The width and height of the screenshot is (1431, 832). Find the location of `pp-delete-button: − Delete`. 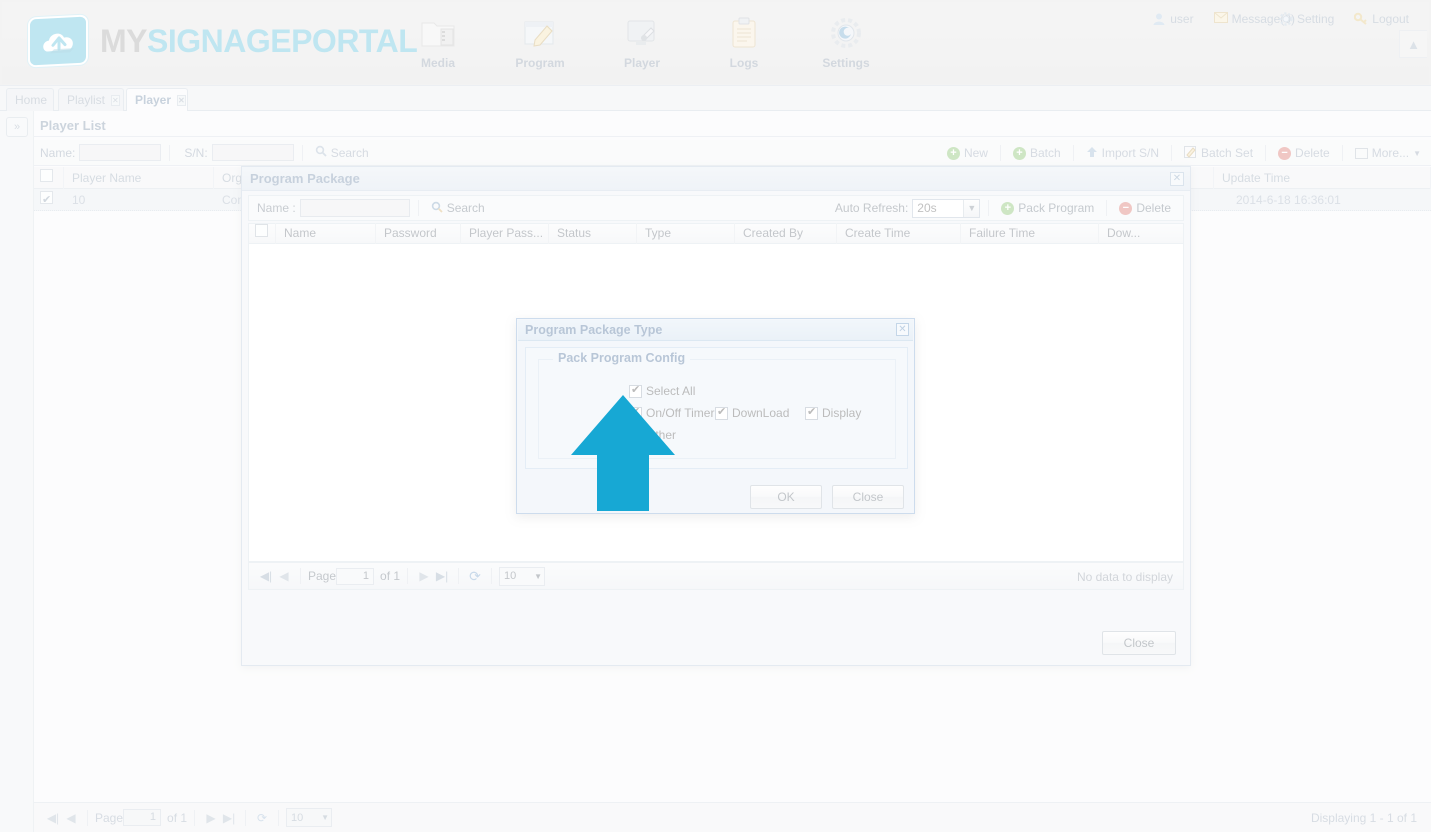

pp-delete-button: − Delete is located at coordinates (1145, 208).